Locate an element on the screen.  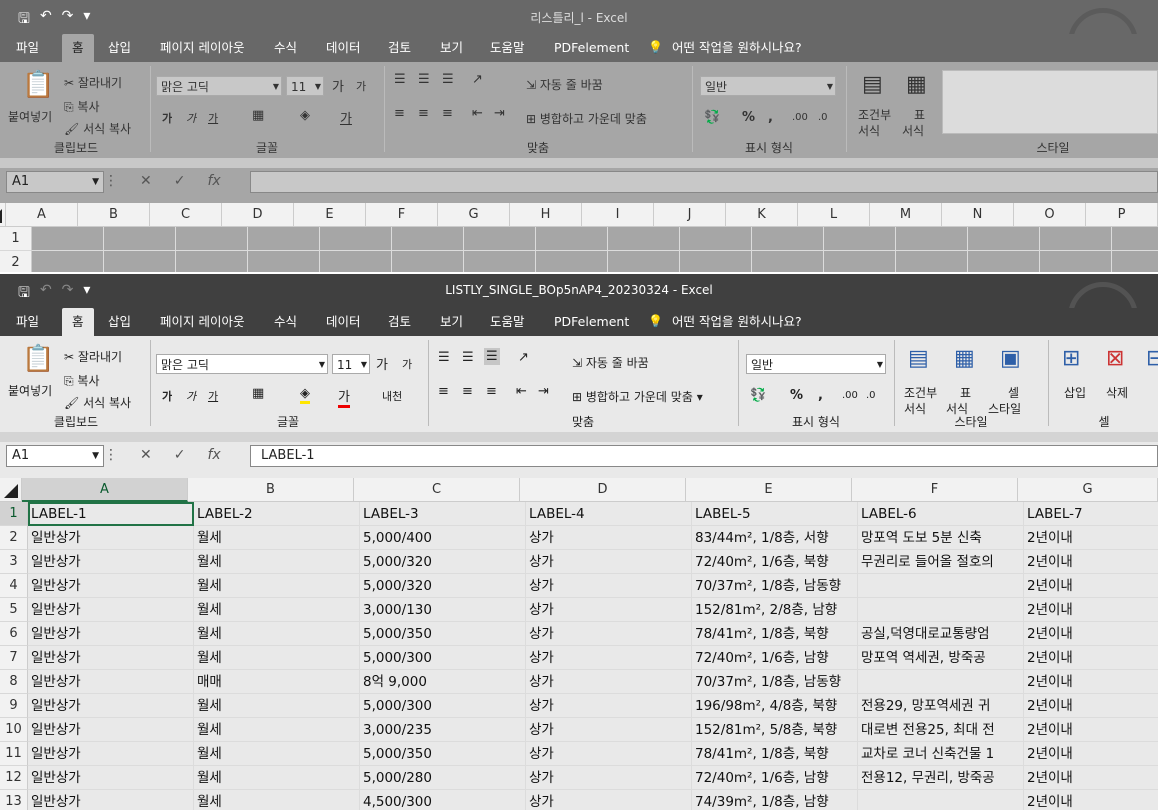
align-left-icon: ≡ is located at coordinates (399, 113).